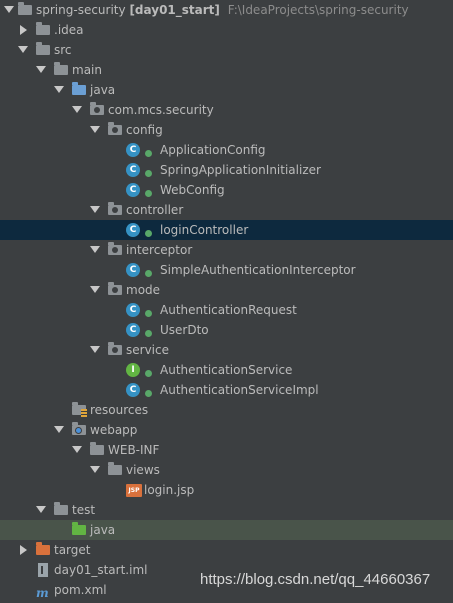 The height and width of the screenshot is (603, 453). Describe the element at coordinates (226, 30) in the screenshot. I see `tree-row-idea: .idea` at that location.